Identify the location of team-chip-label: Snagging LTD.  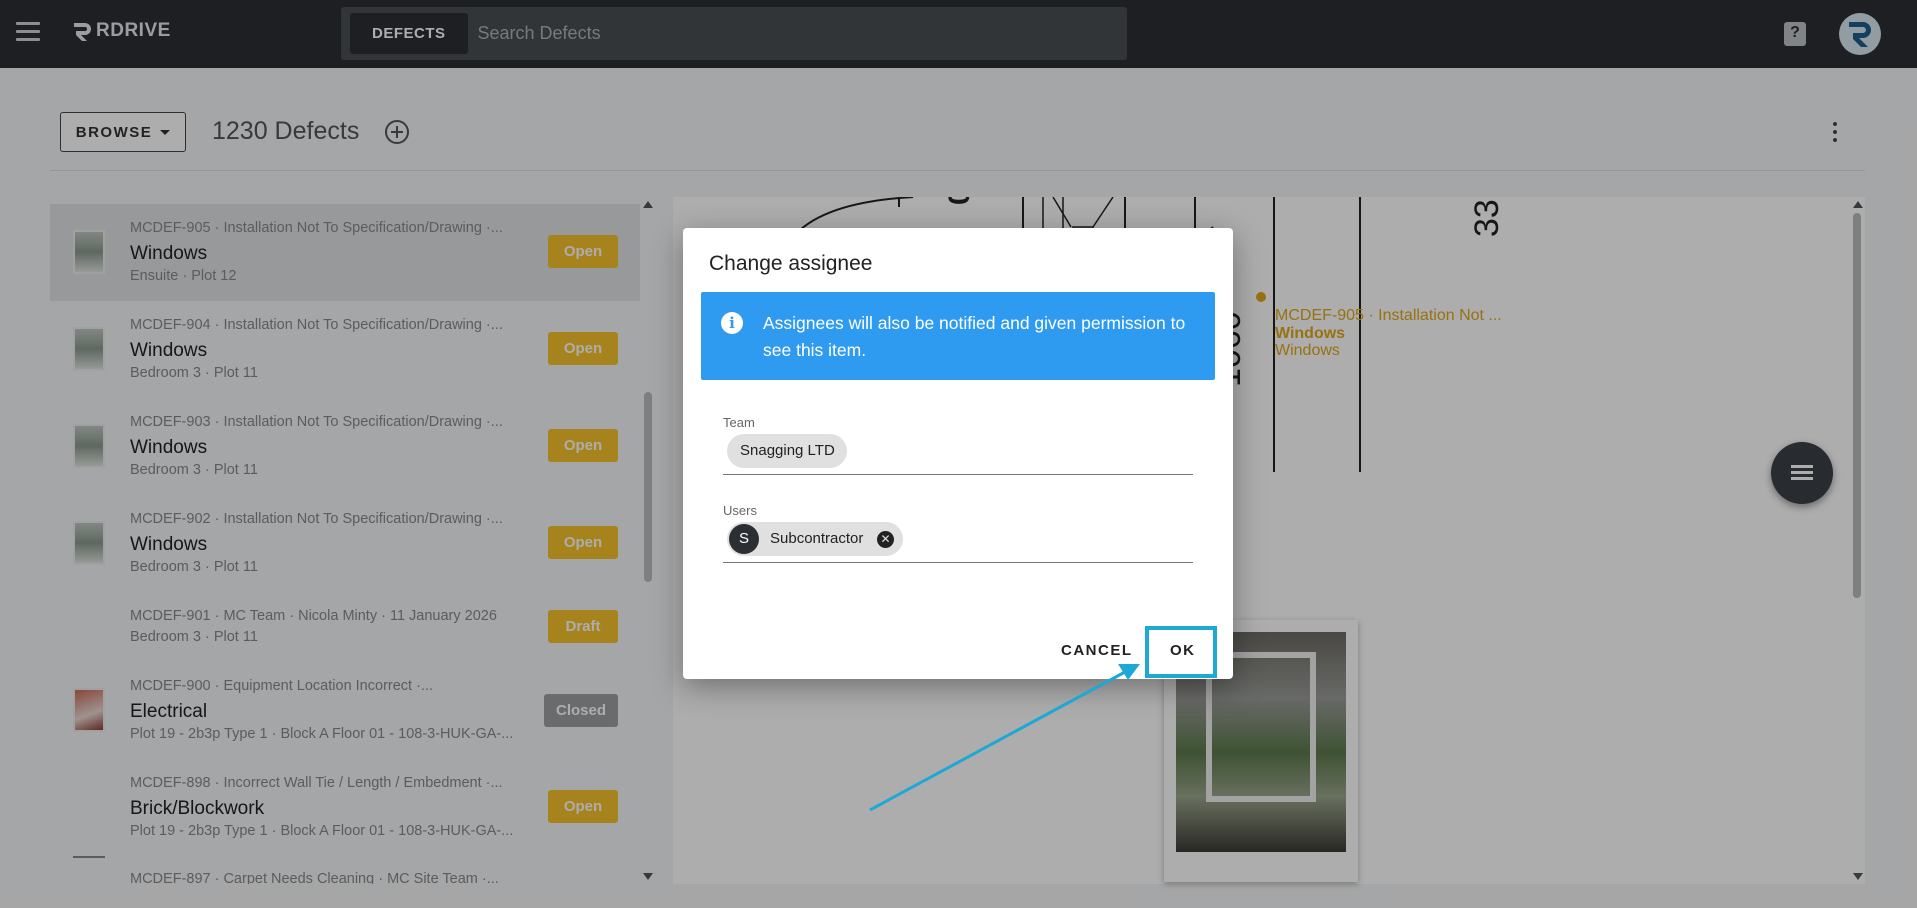
(787, 450).